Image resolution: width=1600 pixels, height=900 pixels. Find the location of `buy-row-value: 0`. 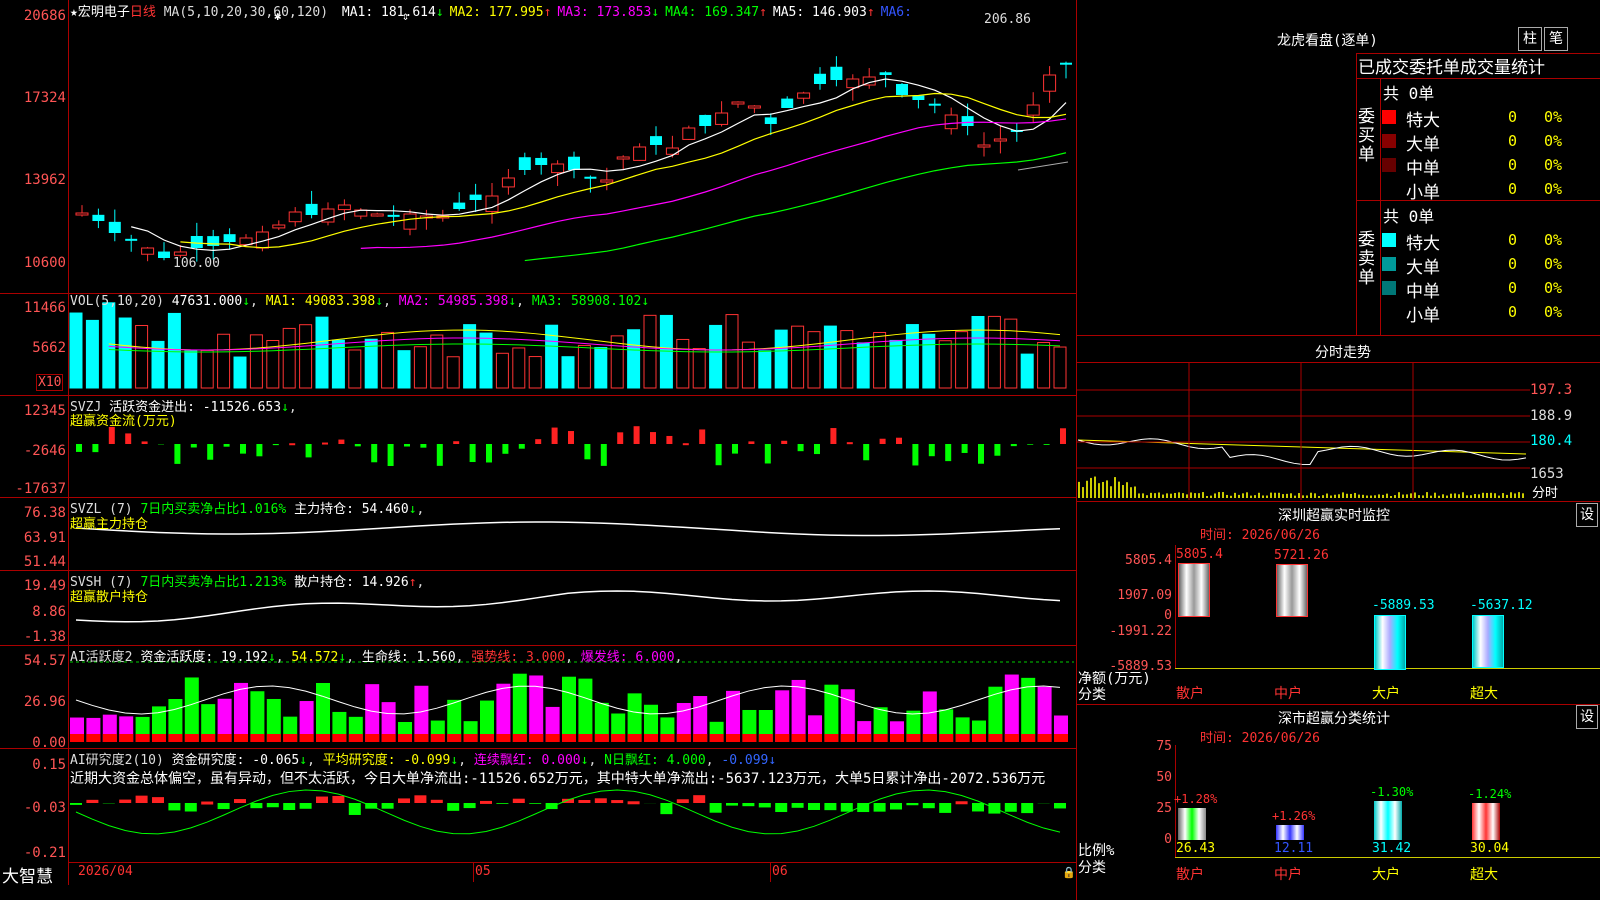

buy-row-value: 0 is located at coordinates (1513, 117).